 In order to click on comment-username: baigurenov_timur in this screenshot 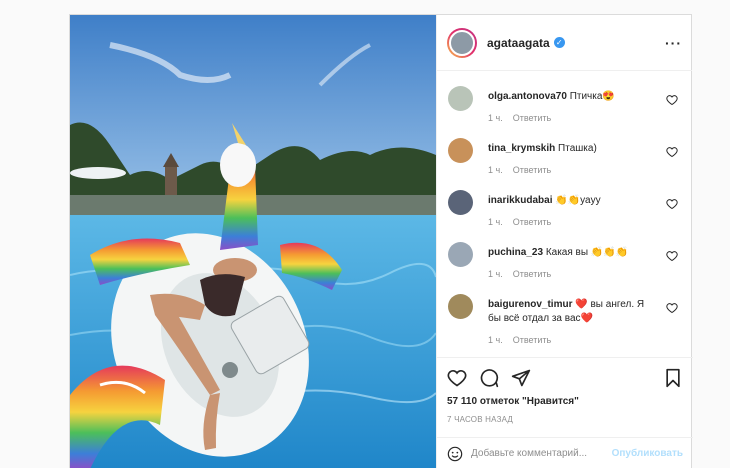, I will do `click(530, 304)`.